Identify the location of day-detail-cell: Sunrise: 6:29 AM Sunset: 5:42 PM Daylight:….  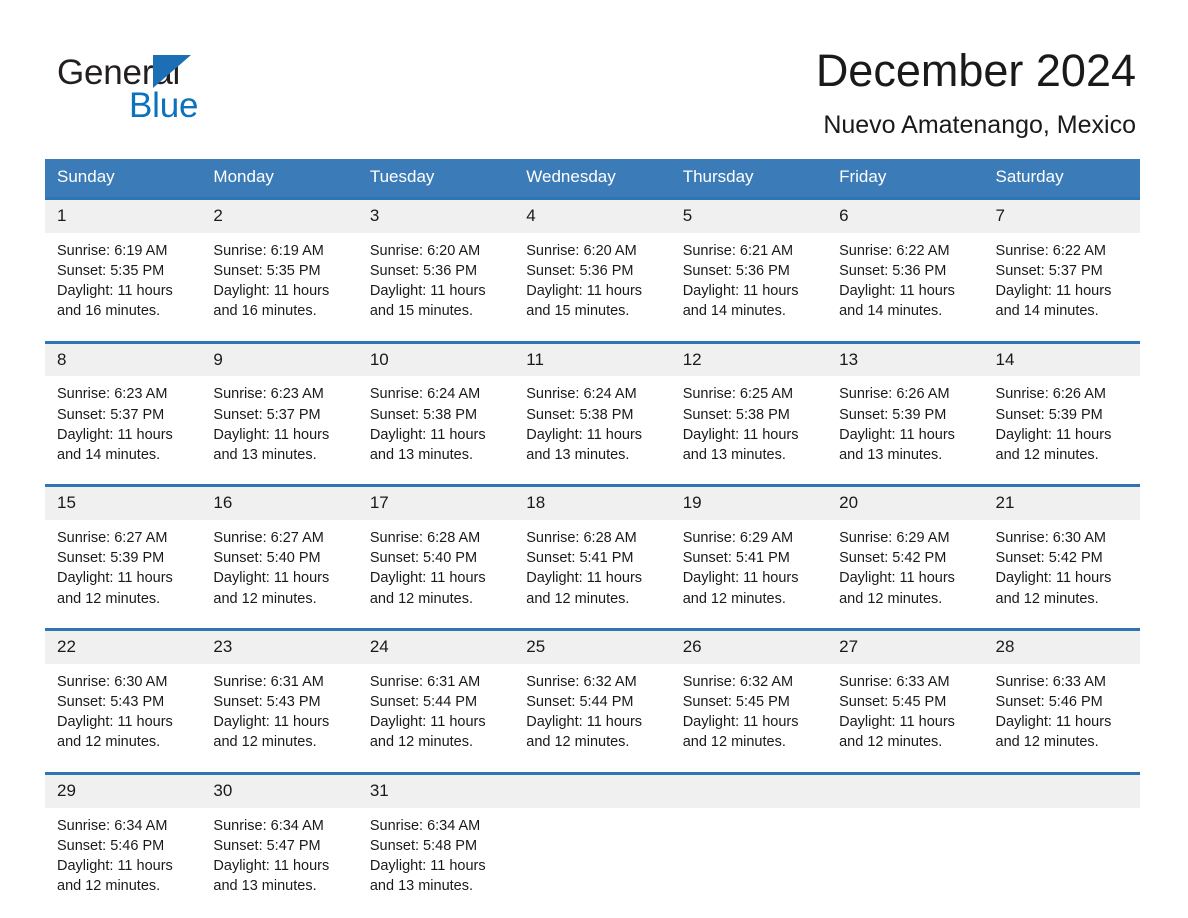
(905, 574).